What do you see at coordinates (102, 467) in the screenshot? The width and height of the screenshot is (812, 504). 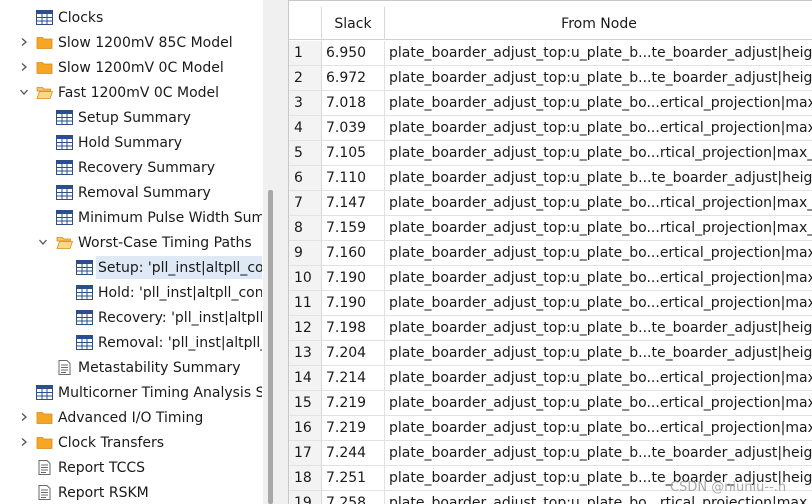 I see `tree-item-label: Report TCCS` at bounding box center [102, 467].